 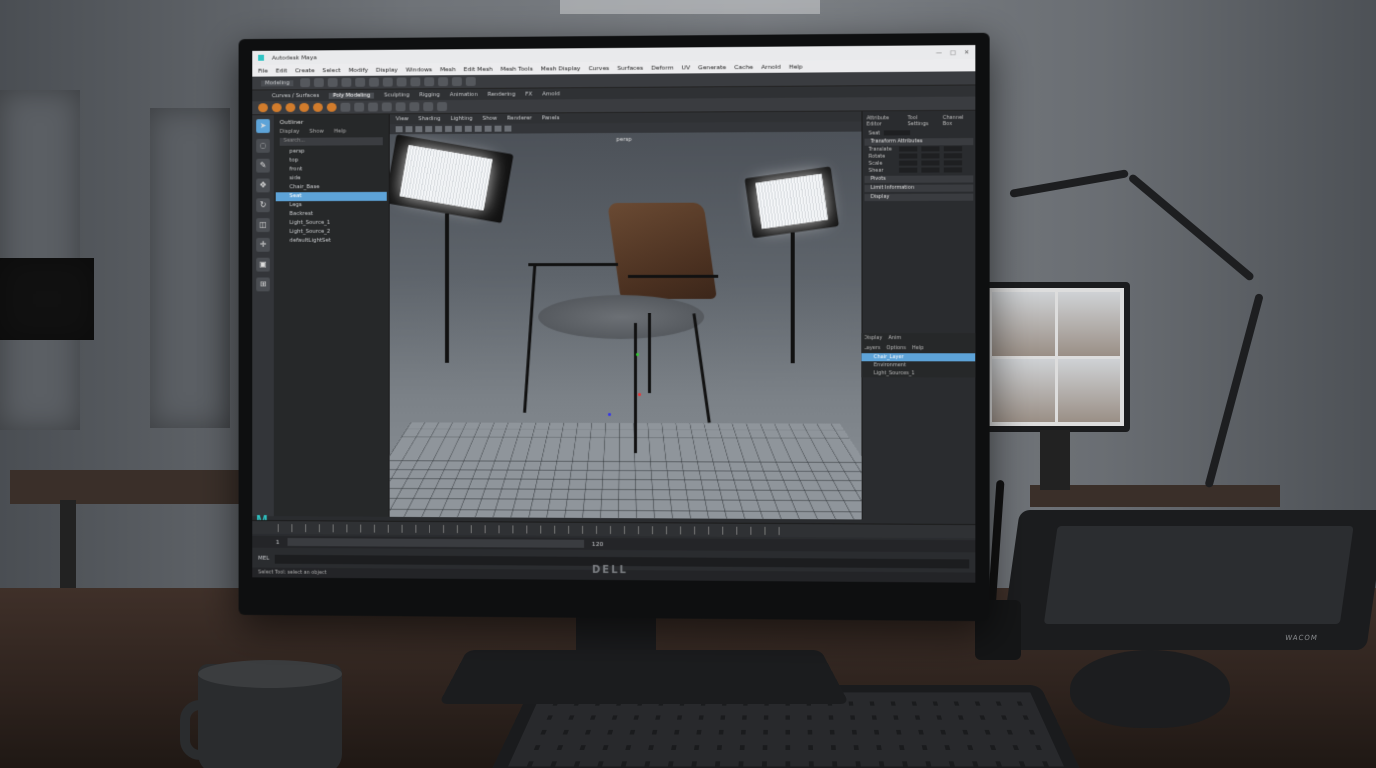 What do you see at coordinates (598, 68) in the screenshot?
I see `menu-curves: Curves` at bounding box center [598, 68].